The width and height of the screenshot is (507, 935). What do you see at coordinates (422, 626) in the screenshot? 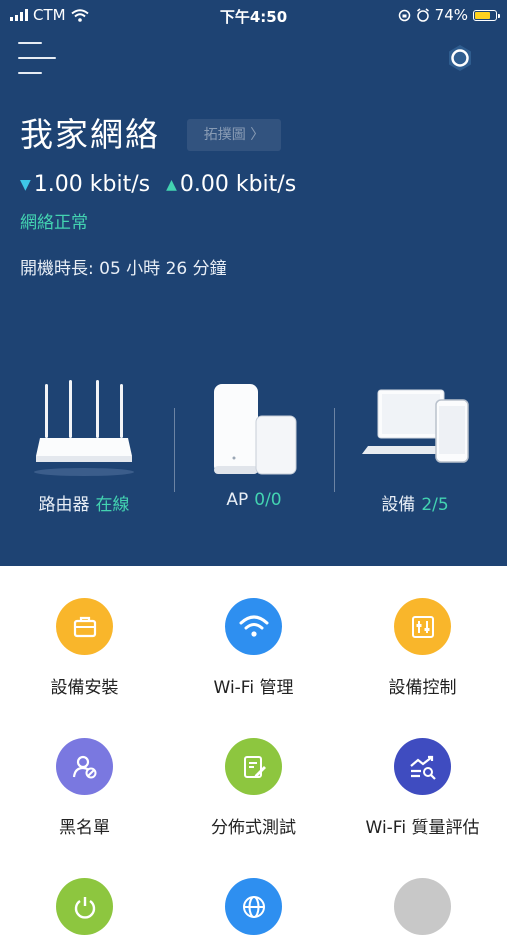
I see `sliders-icon` at bounding box center [422, 626].